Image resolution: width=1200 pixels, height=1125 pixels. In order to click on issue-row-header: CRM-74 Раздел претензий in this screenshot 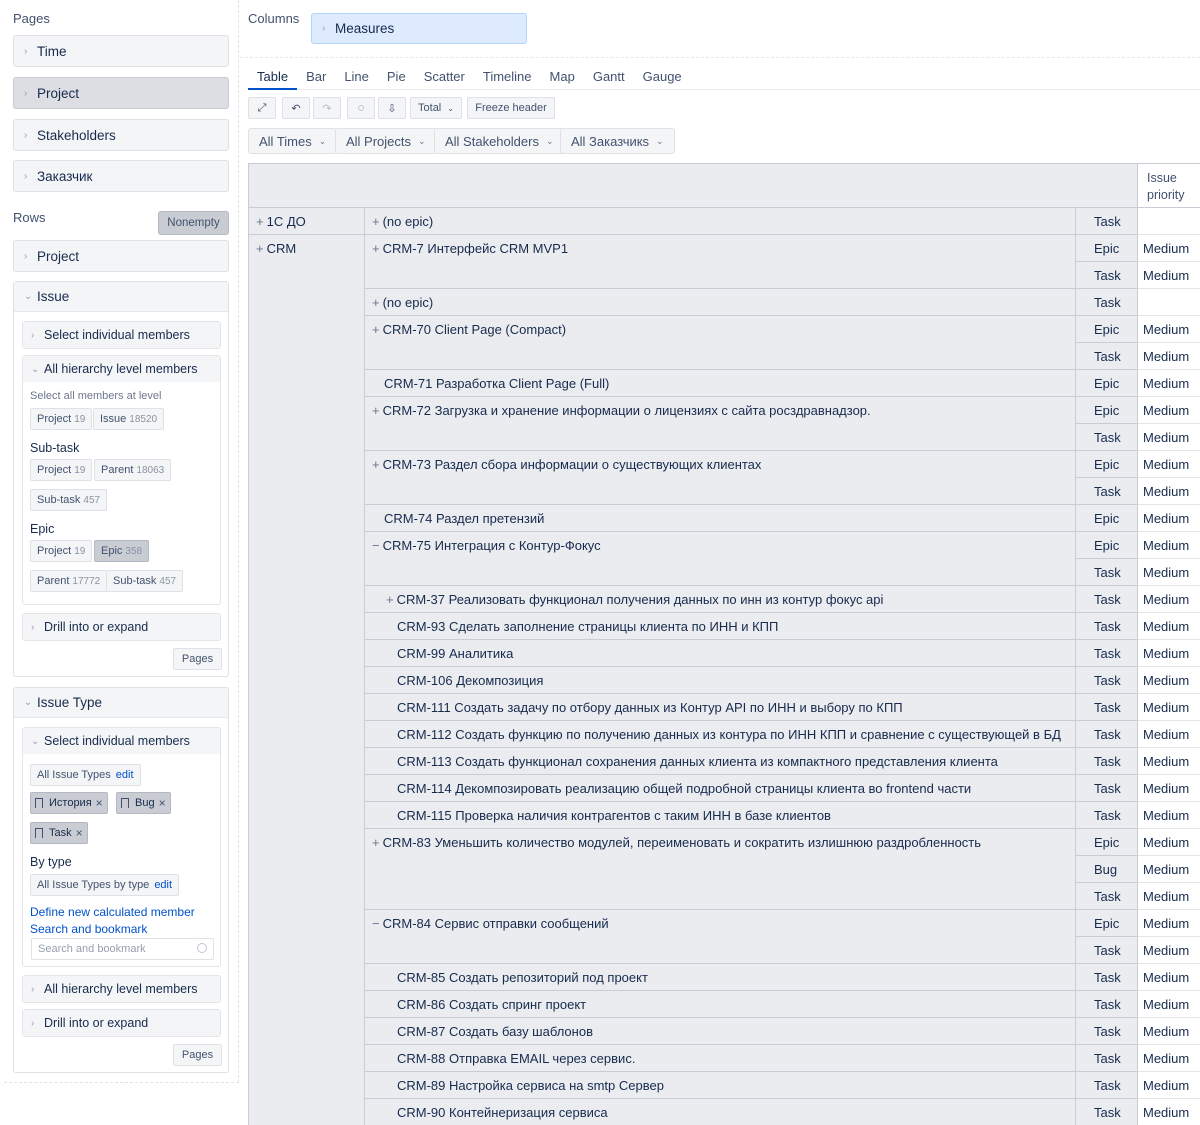, I will do `click(720, 518)`.